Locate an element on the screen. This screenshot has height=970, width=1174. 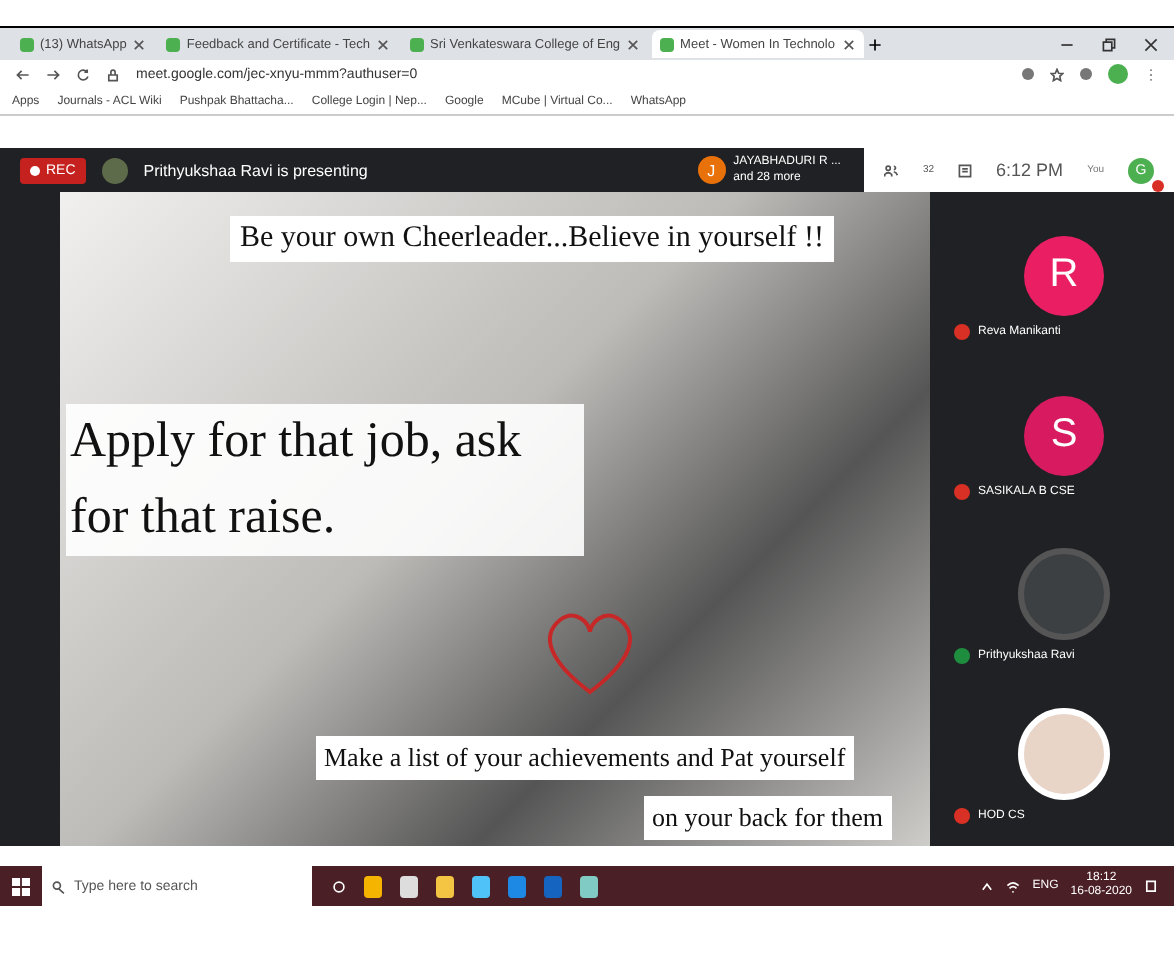
forward-arrow-icon is located at coordinates (53, 74).